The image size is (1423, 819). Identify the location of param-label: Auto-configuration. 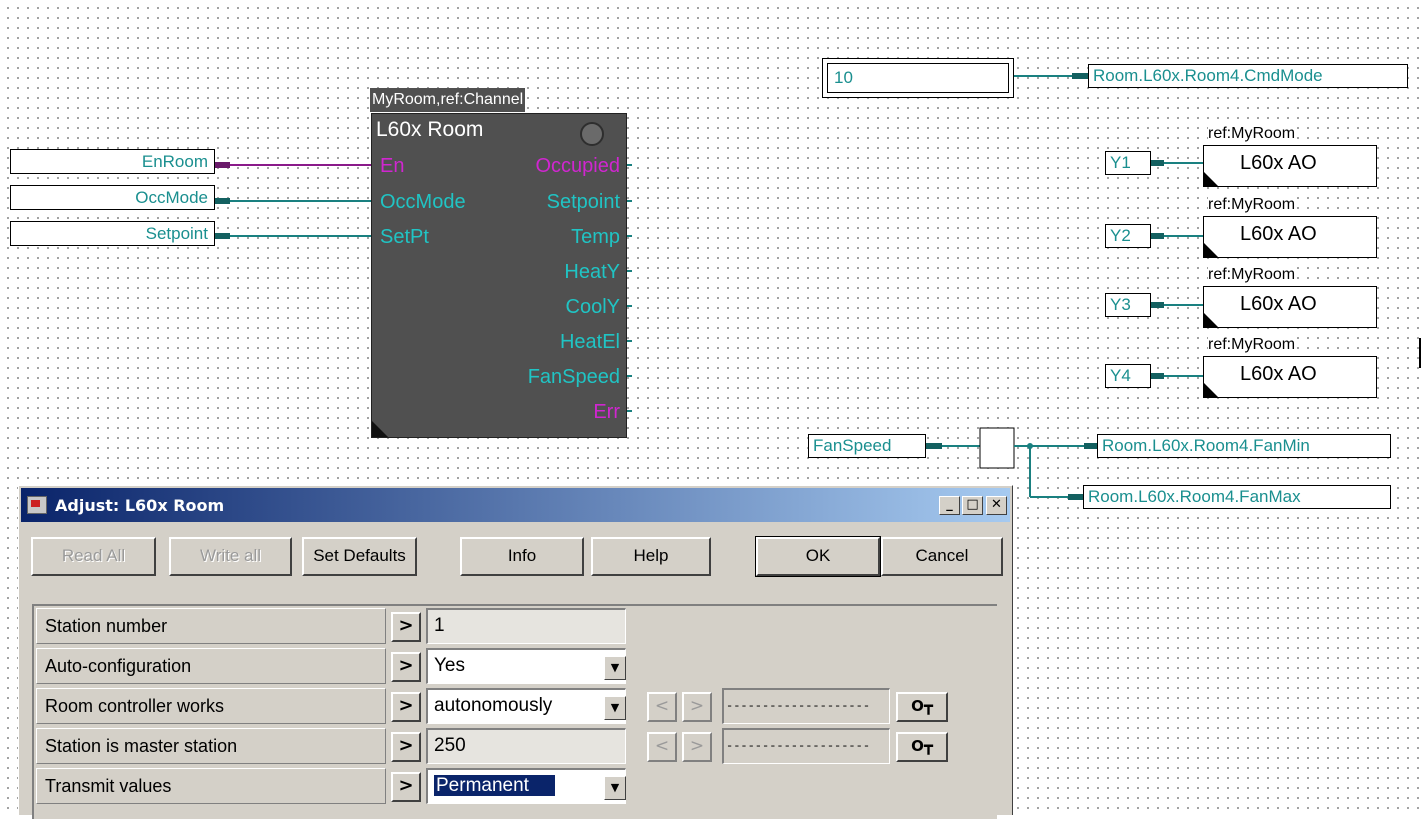
(211, 666).